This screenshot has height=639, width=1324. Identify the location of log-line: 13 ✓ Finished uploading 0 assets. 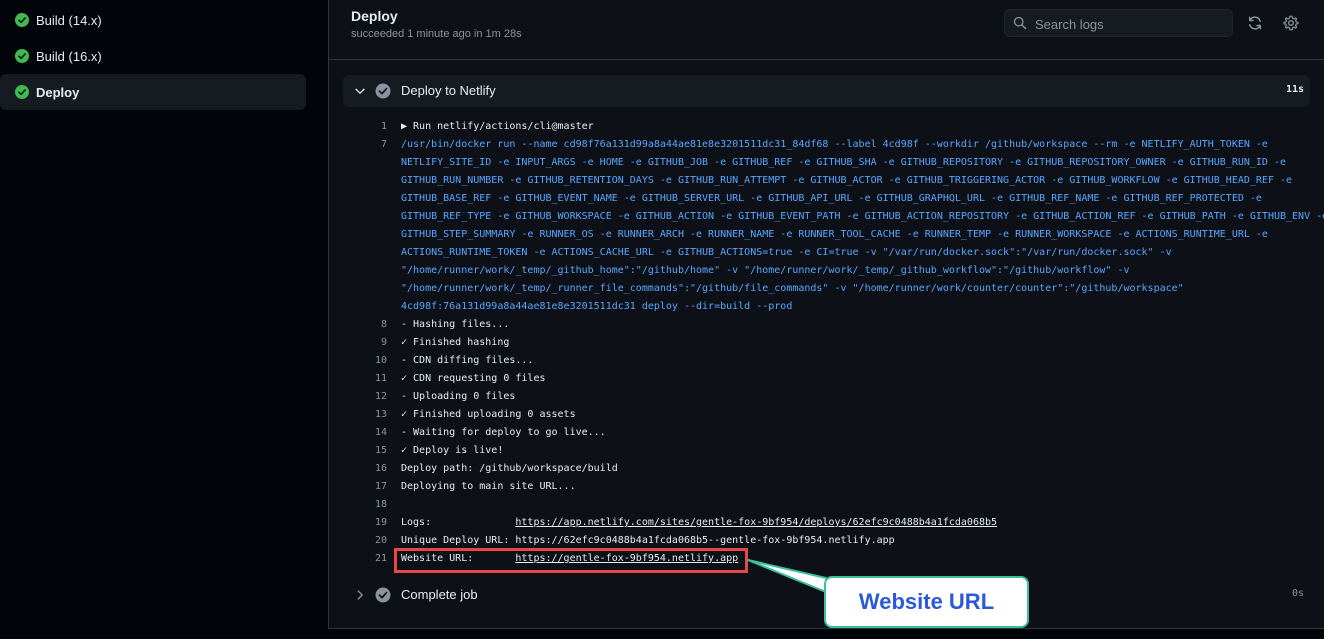
(826, 415).